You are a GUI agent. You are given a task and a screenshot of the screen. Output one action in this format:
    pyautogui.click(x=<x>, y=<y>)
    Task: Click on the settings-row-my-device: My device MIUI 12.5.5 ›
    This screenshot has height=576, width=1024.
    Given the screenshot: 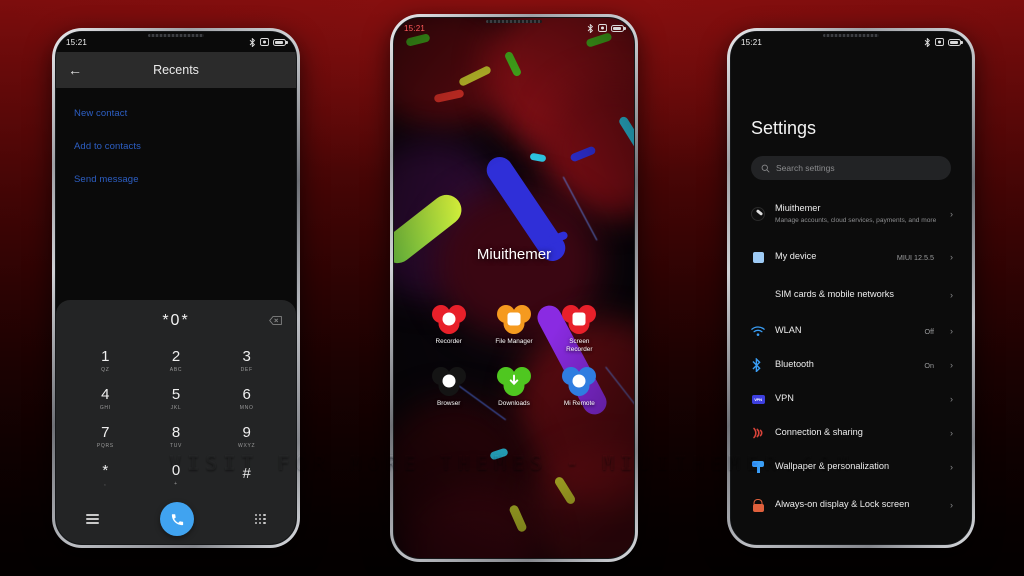 What is the action you would take?
    pyautogui.click(x=851, y=257)
    